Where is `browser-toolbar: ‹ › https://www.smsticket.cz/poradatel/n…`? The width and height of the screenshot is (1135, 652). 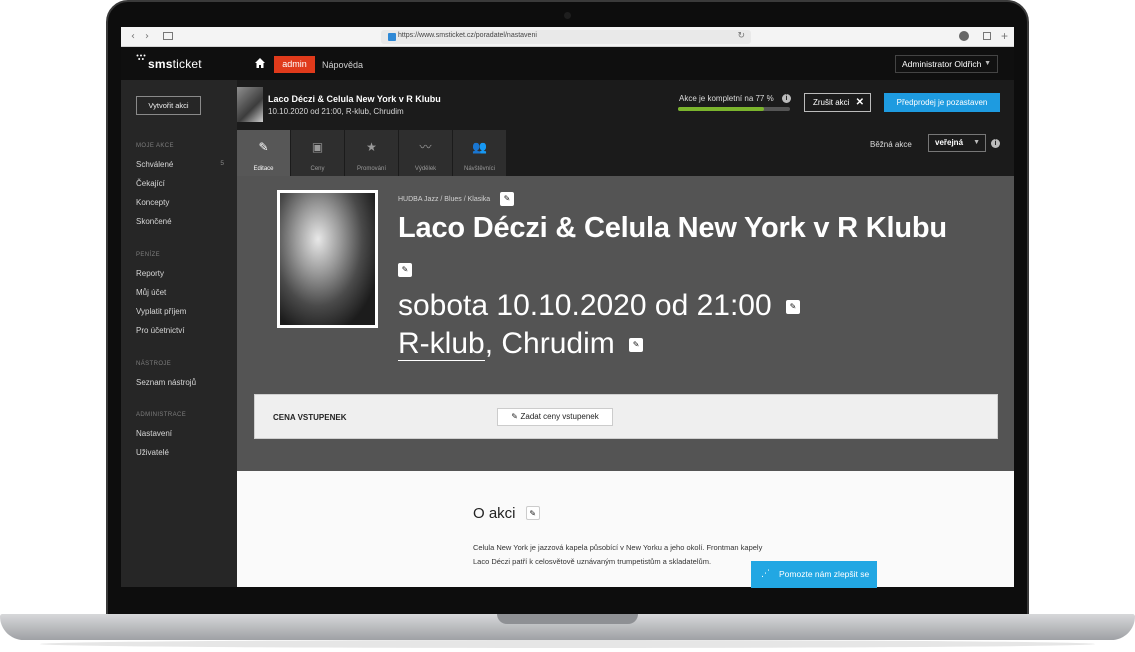
browser-toolbar: ‹ › https://www.smsticket.cz/poradatel/n… is located at coordinates (567, 37).